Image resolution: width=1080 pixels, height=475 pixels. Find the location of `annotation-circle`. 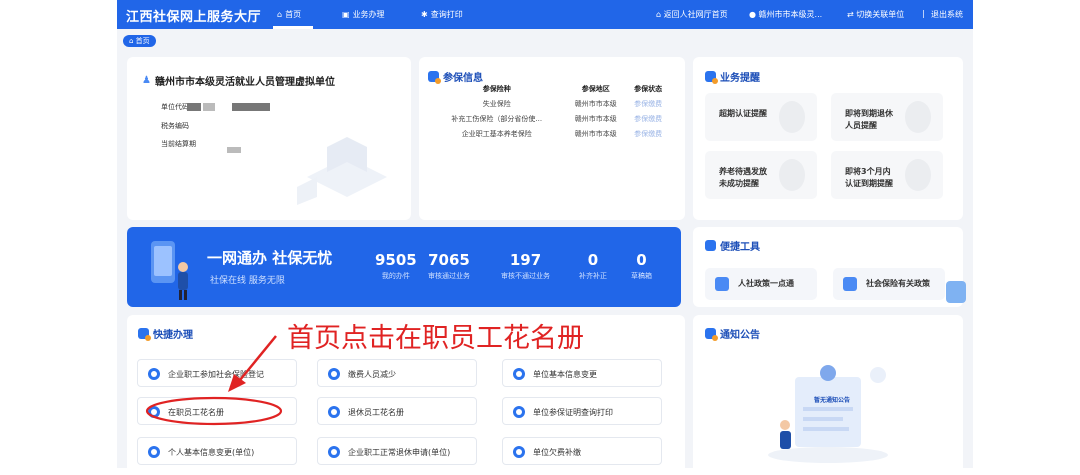

annotation-circle is located at coordinates (214, 411).